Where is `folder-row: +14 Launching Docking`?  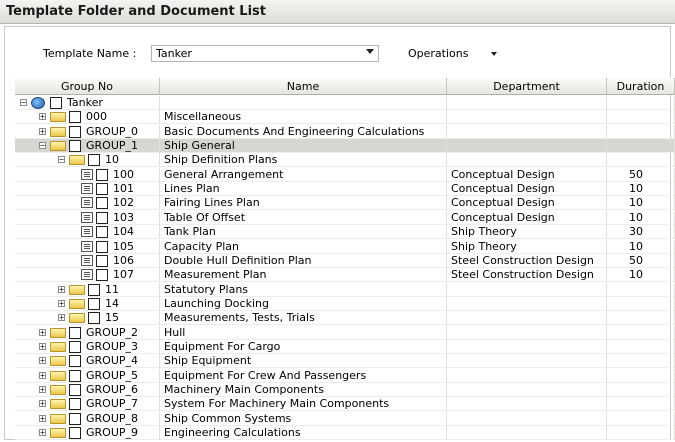
folder-row: +14 Launching Docking is located at coordinates (345, 303).